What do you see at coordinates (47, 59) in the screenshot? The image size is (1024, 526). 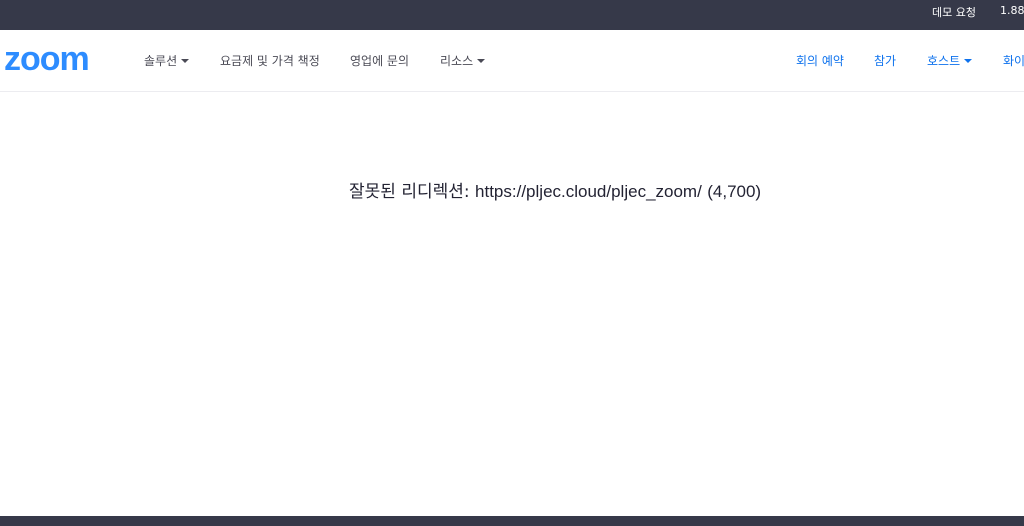 I see `zoom-logo: zoom` at bounding box center [47, 59].